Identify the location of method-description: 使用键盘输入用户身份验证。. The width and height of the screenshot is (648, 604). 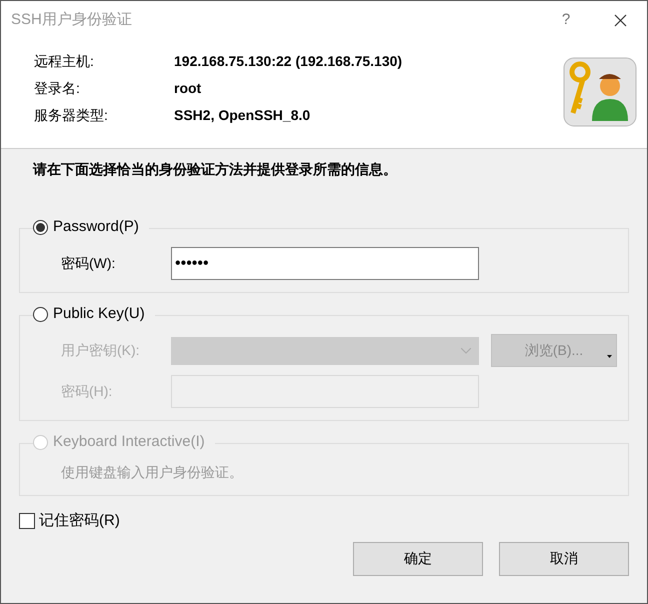
(152, 472).